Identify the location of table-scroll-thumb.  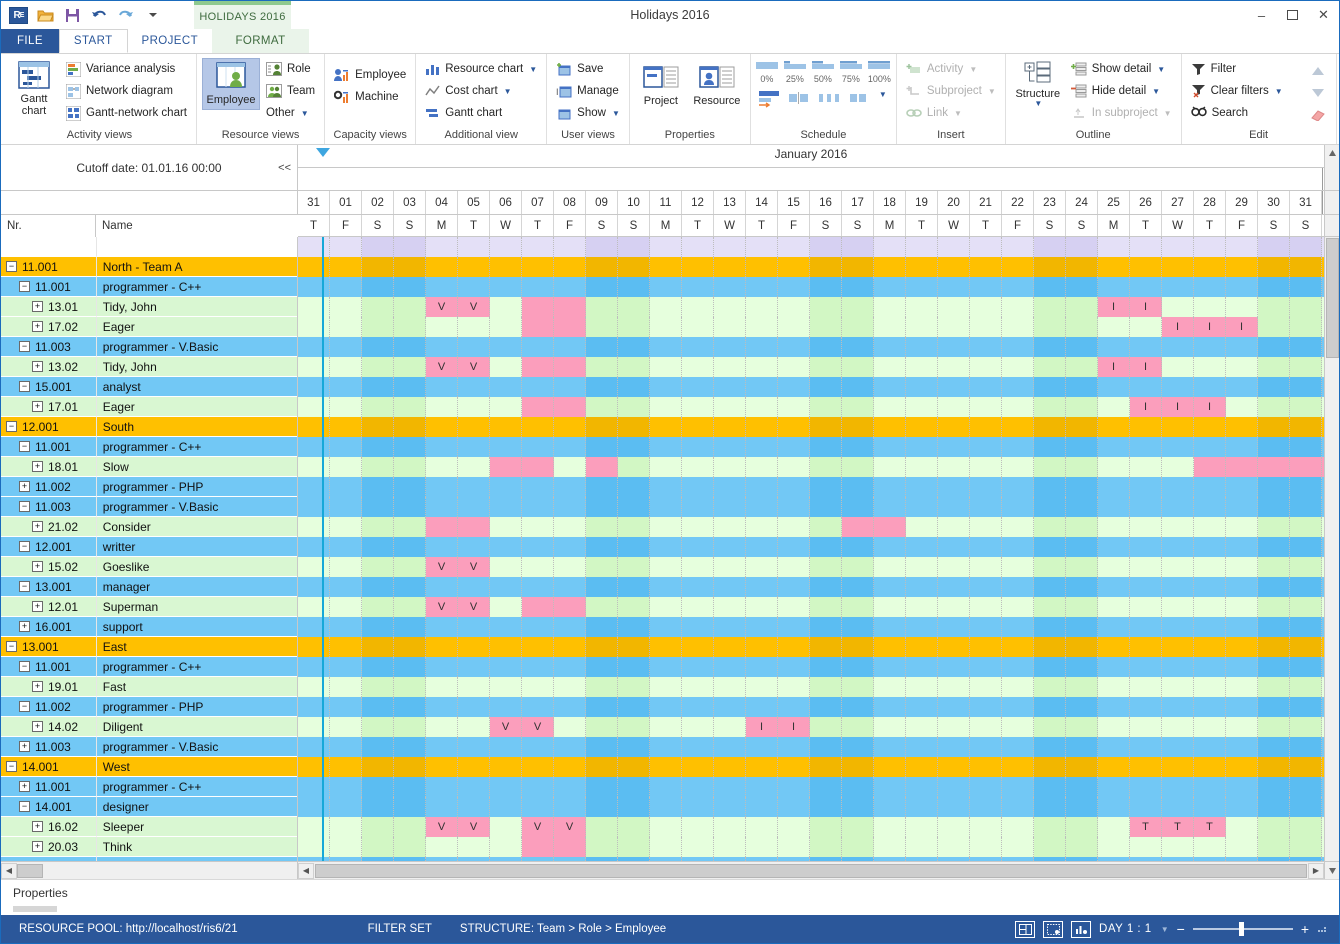
(30, 870).